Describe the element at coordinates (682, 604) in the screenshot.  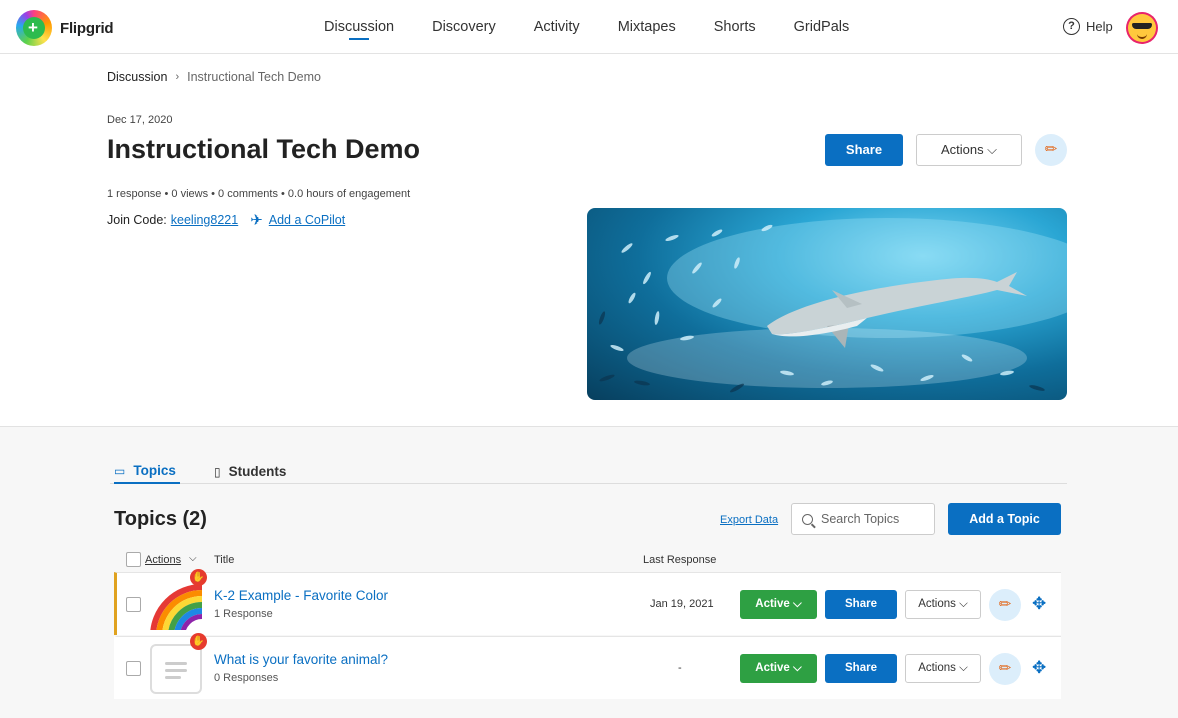
I see `last-response-date: Jan 19, 2021` at that location.